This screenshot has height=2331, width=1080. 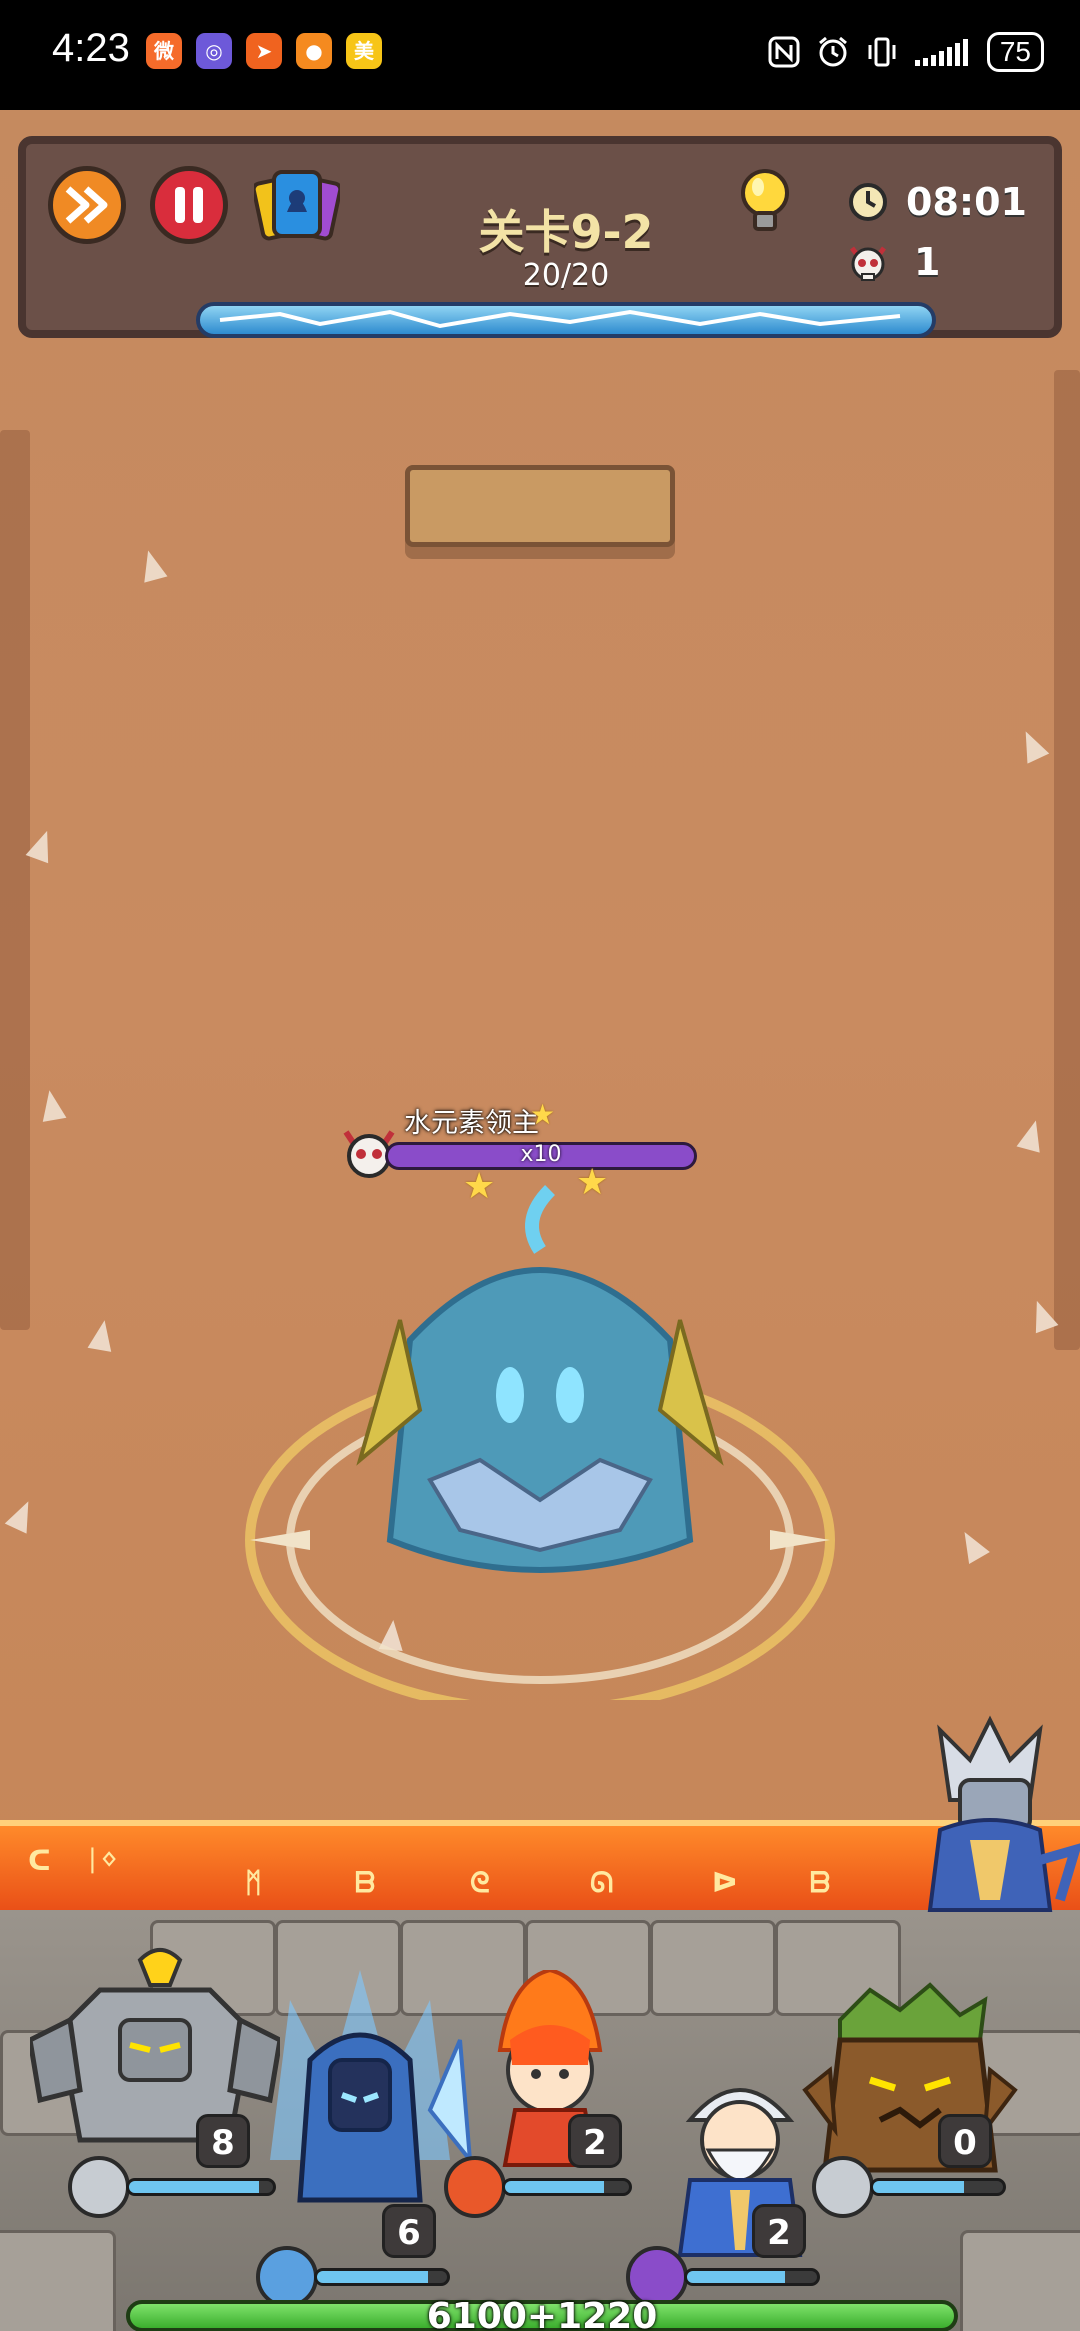 I want to click on kill-count: 1, so click(x=927, y=262).